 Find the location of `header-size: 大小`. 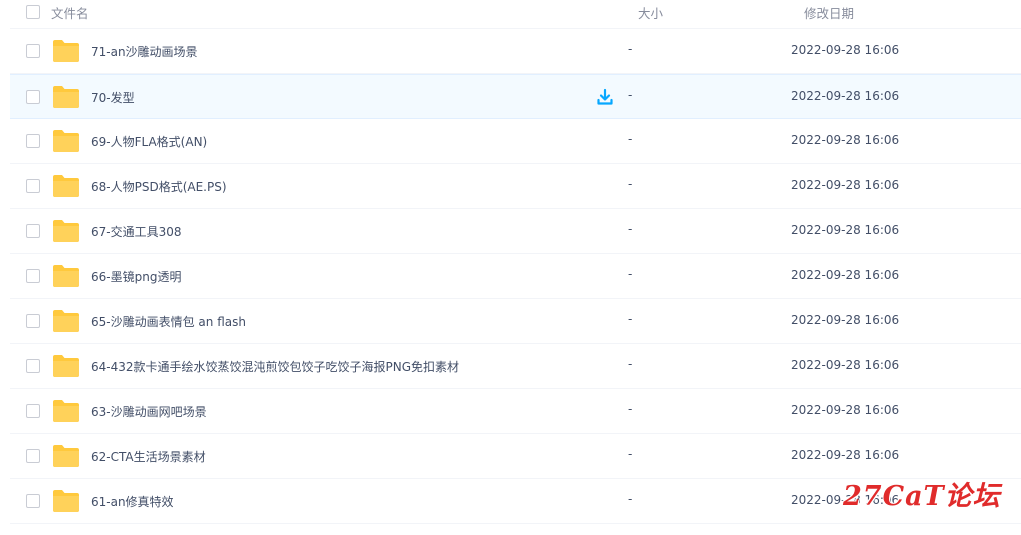

header-size: 大小 is located at coordinates (650, 12).